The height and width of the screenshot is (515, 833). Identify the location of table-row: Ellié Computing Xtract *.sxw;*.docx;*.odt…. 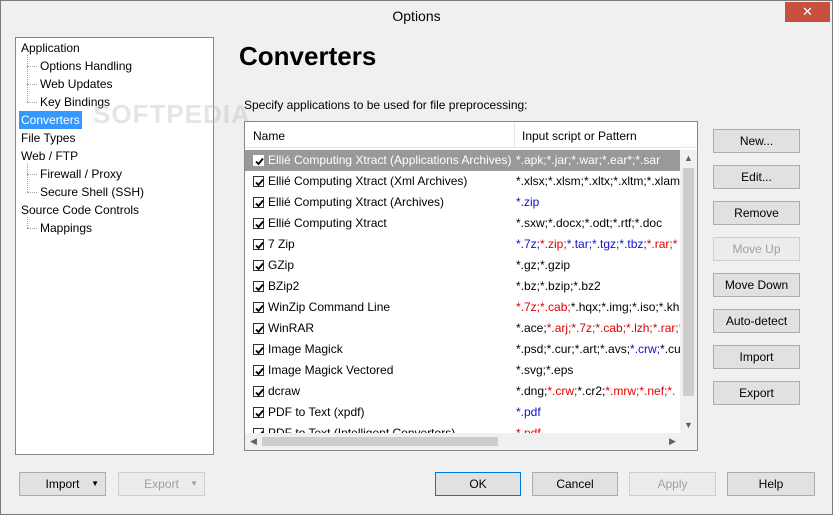
(463, 223).